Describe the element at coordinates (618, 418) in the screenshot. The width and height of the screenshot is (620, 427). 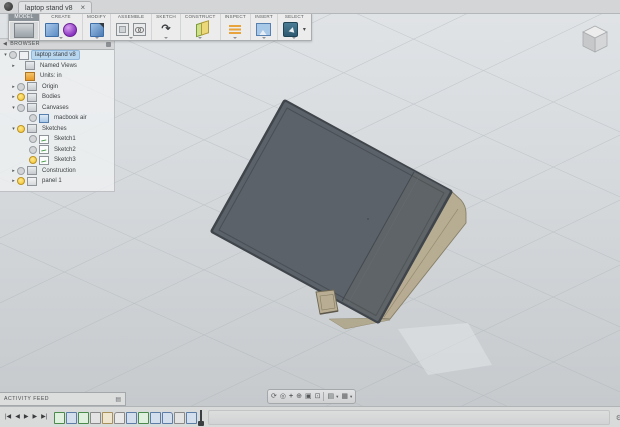
I see `timeline-settings-icon: ⚙` at that location.